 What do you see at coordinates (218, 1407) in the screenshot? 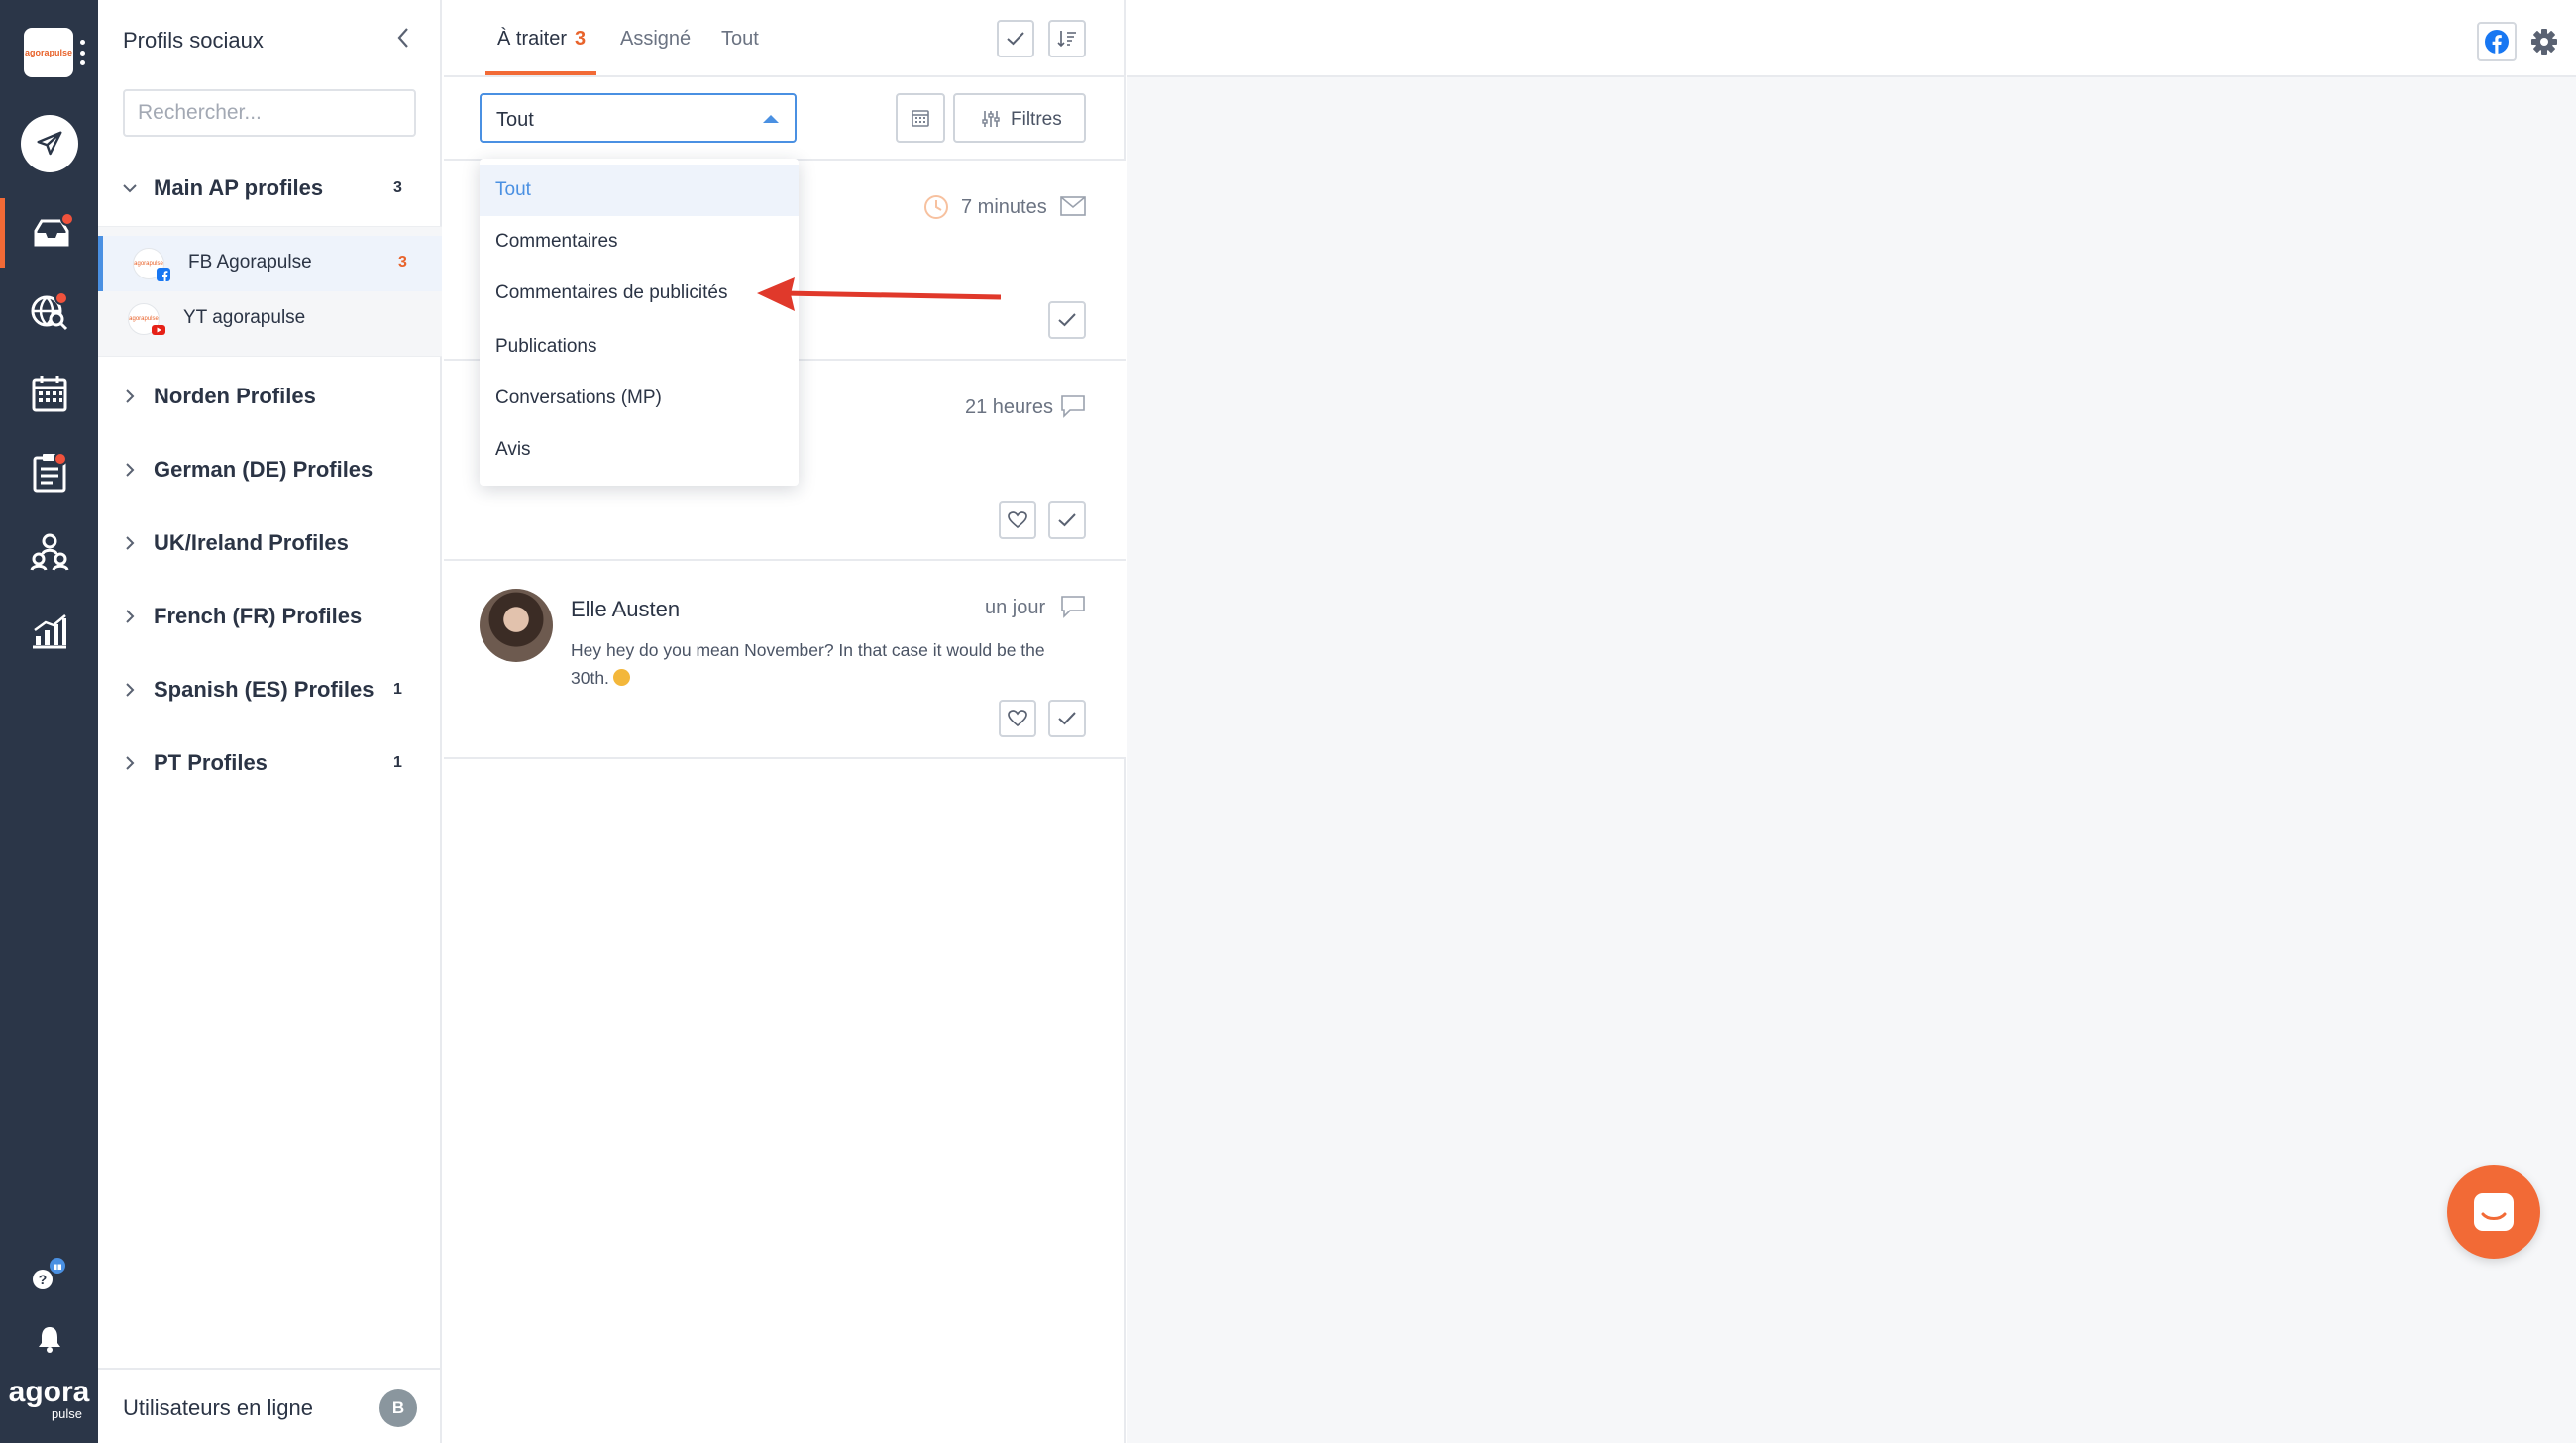
I see `online-users-label: Utilisateurs en ligne` at bounding box center [218, 1407].